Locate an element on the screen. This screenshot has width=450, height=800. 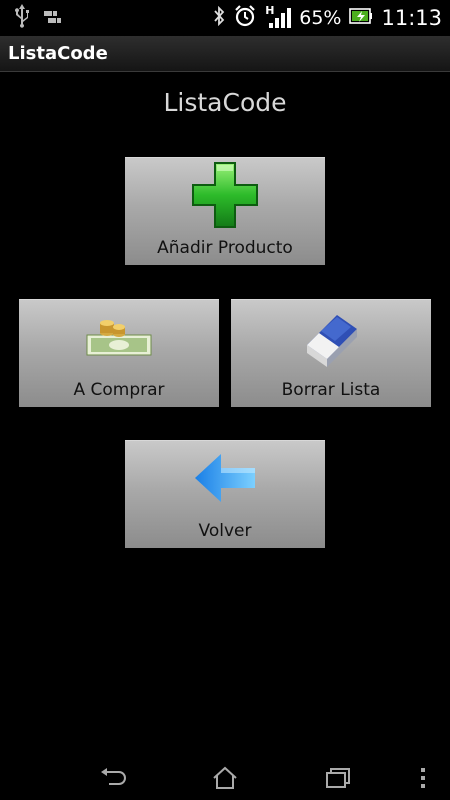
back-icon is located at coordinates (113, 778).